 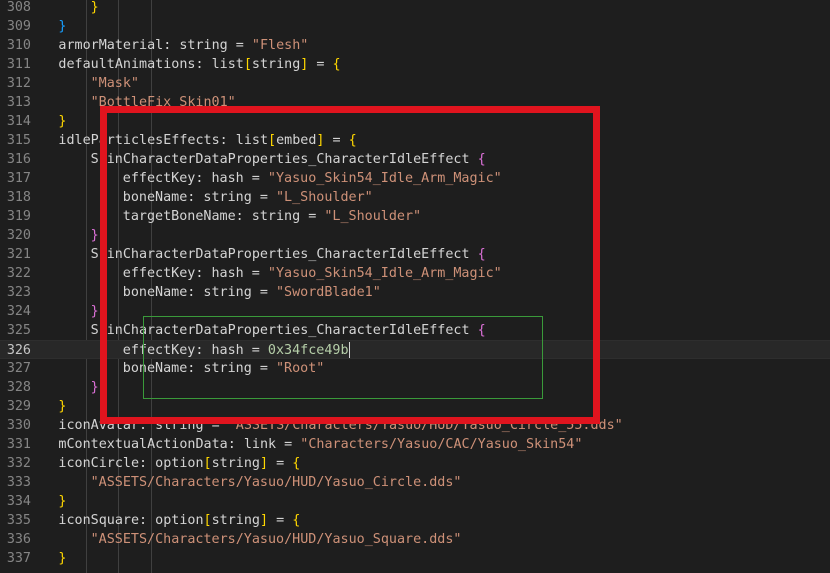 I want to click on line-number: 321, so click(x=18, y=254).